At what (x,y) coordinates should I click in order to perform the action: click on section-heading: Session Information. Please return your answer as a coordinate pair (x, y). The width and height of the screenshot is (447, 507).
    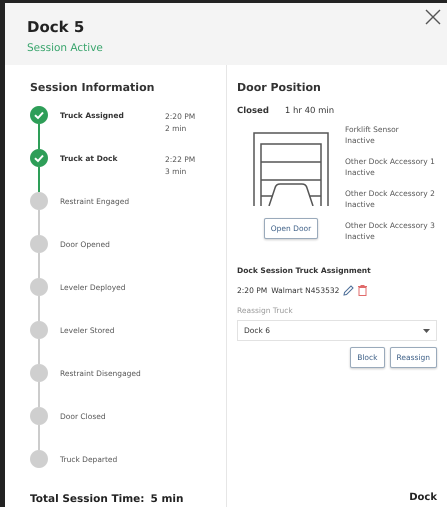
    Looking at the image, I should click on (93, 87).